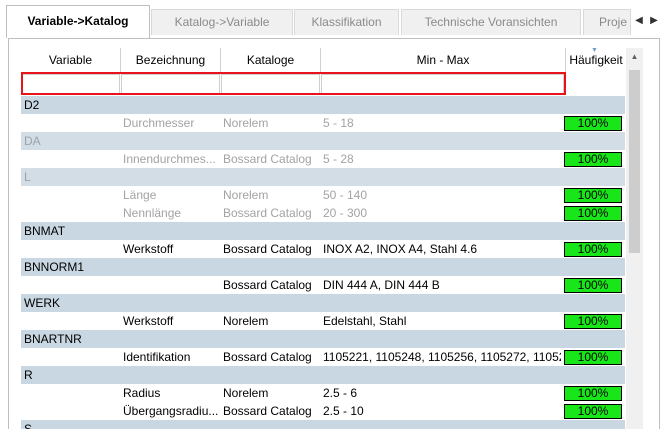 The height and width of the screenshot is (429, 664). Describe the element at coordinates (634, 56) in the screenshot. I see `scroll-up-icon: ▲` at that location.